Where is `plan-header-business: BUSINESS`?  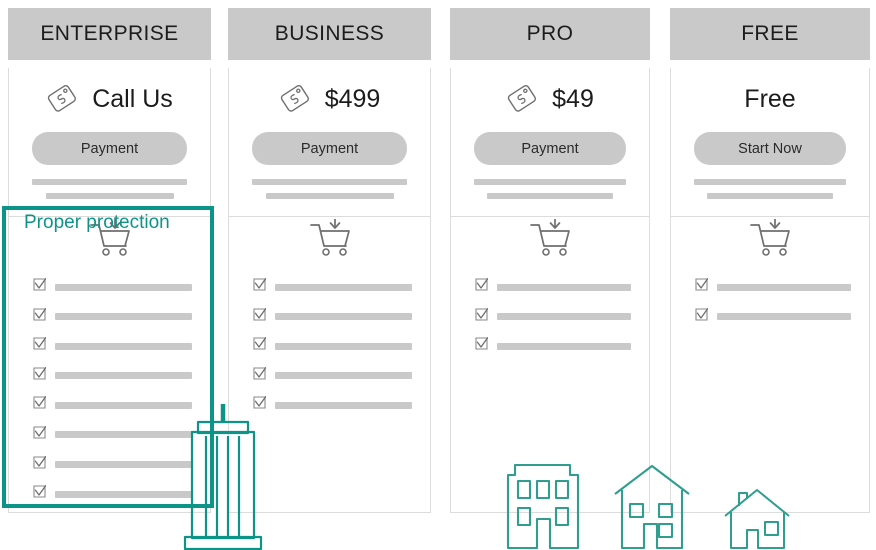
plan-header-business: BUSINESS is located at coordinates (329, 34).